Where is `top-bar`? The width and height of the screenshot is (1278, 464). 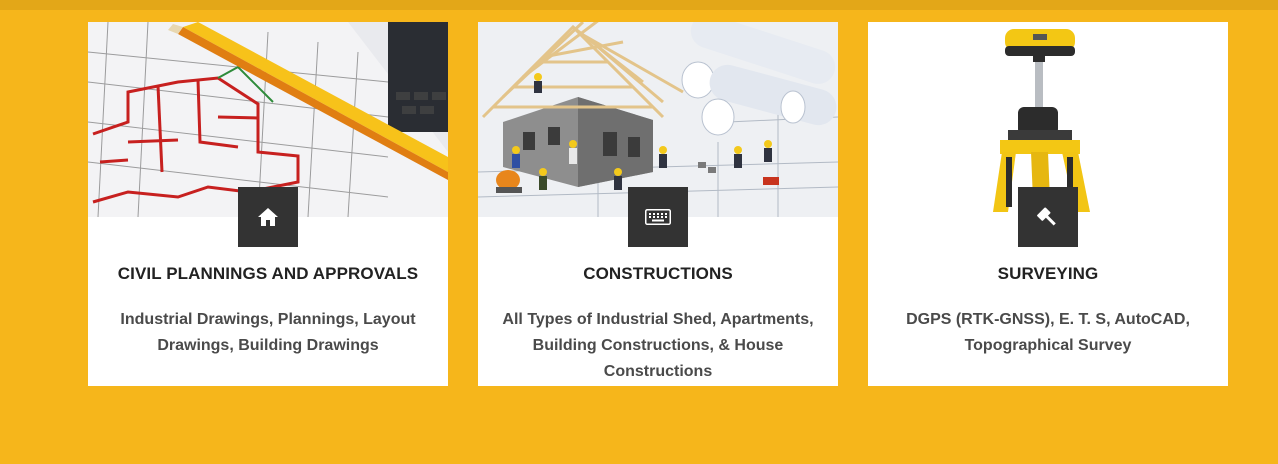
top-bar is located at coordinates (639, 5).